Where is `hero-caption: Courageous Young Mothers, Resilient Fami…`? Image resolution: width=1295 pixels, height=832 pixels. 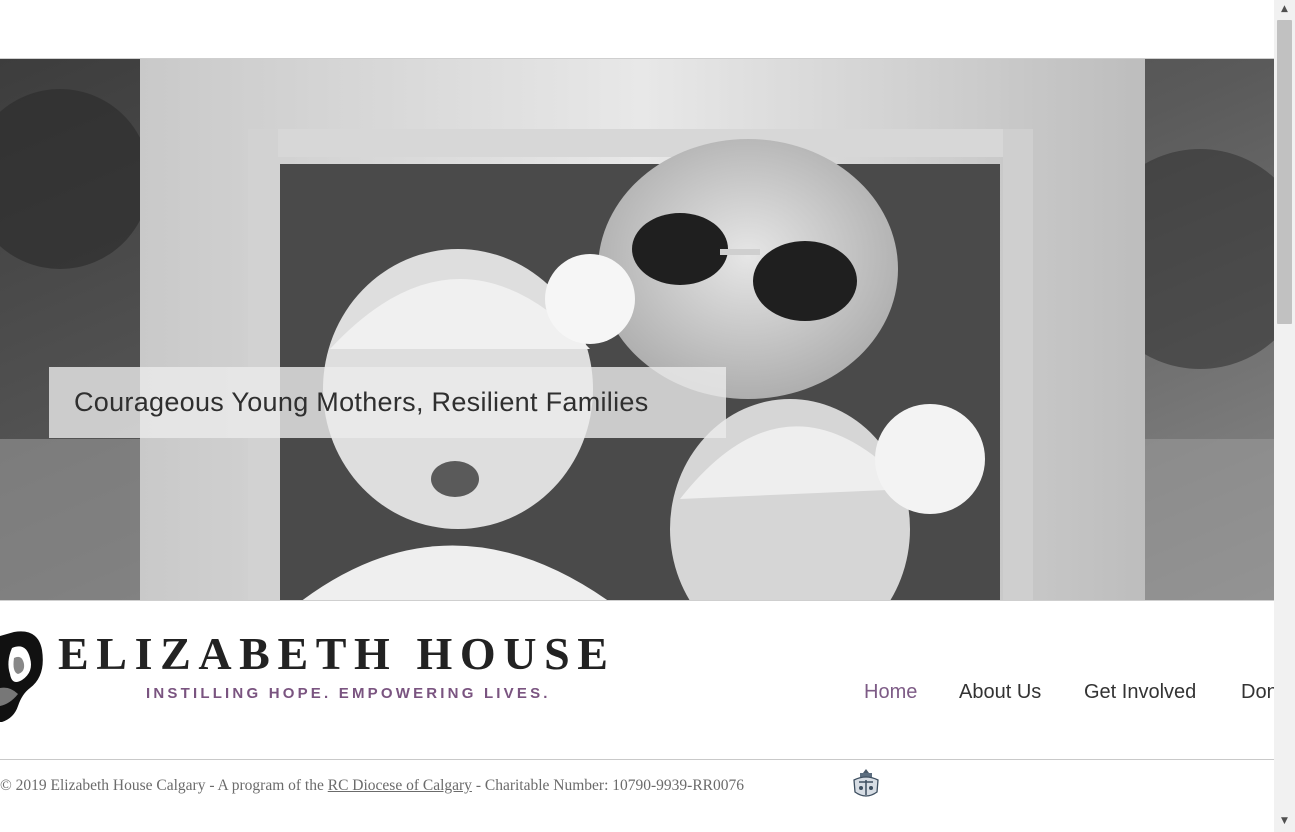
hero-caption: Courageous Young Mothers, Resilient Fami… is located at coordinates (361, 402).